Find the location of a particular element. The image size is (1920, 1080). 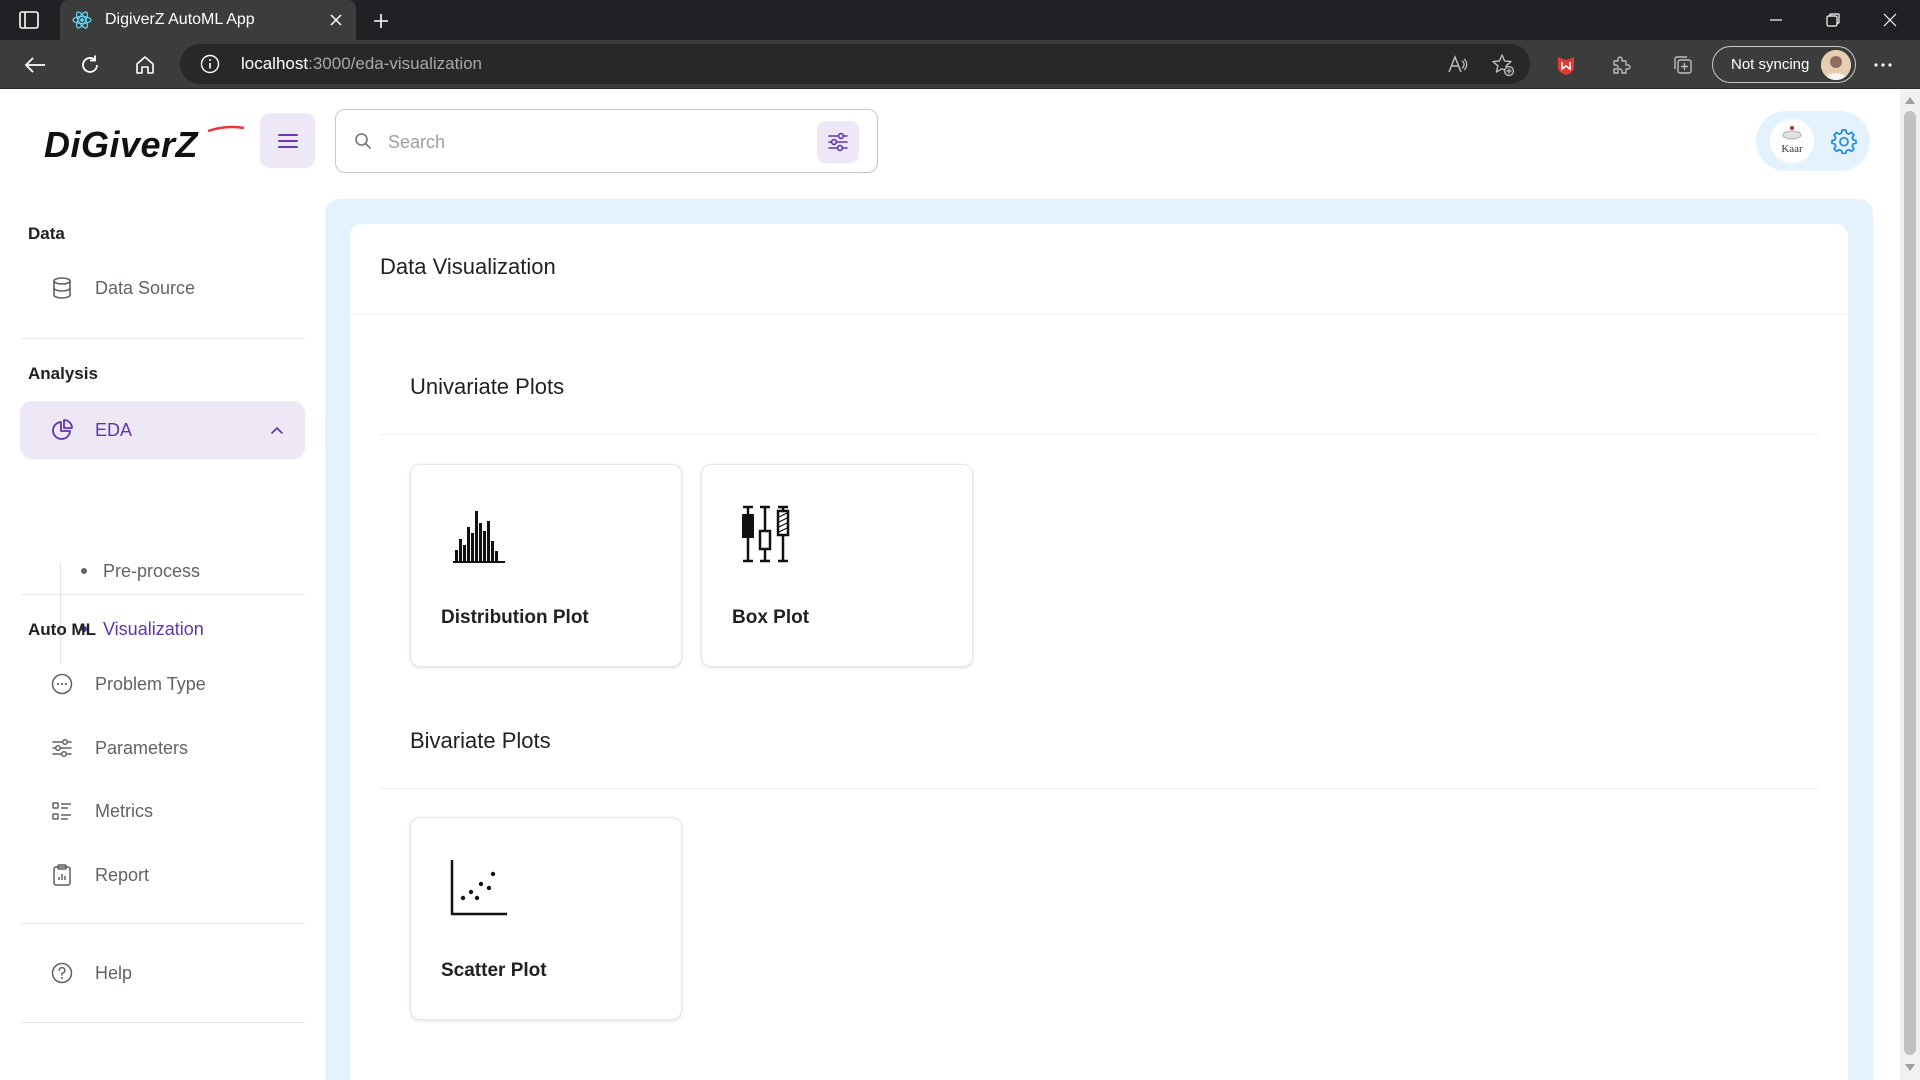

restore-icon is located at coordinates (1833, 20).